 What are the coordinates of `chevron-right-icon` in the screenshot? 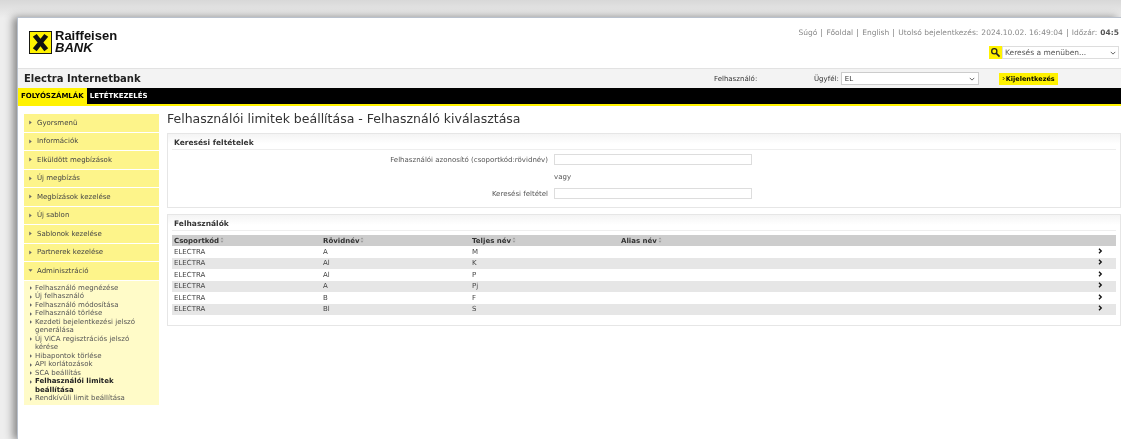 It's located at (1003, 78).